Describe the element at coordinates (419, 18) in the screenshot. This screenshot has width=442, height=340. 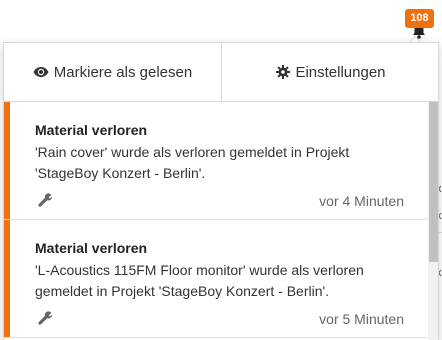
I see `notification-count-badge: 108` at that location.